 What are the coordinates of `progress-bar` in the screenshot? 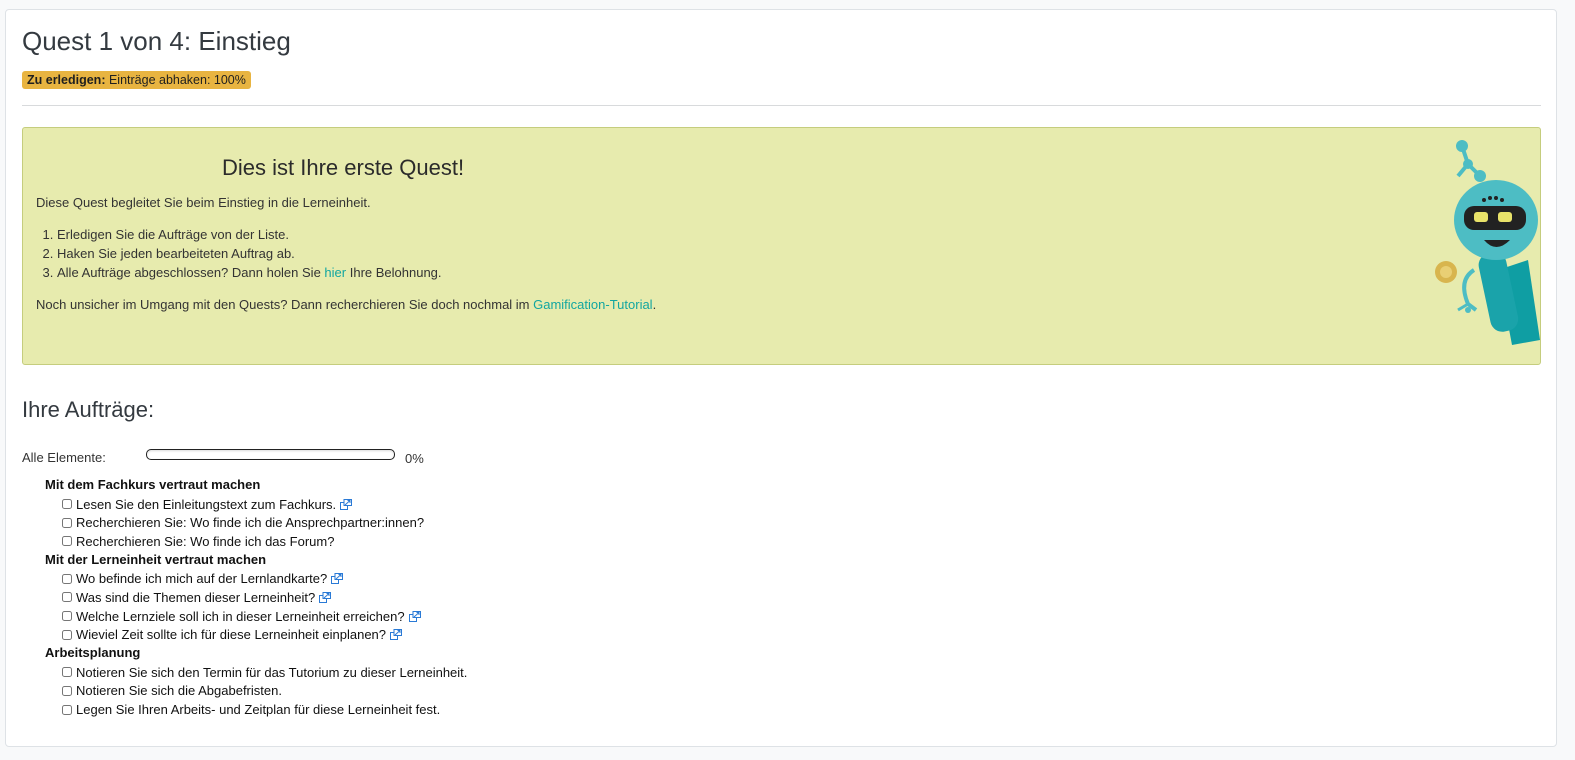 It's located at (270, 454).